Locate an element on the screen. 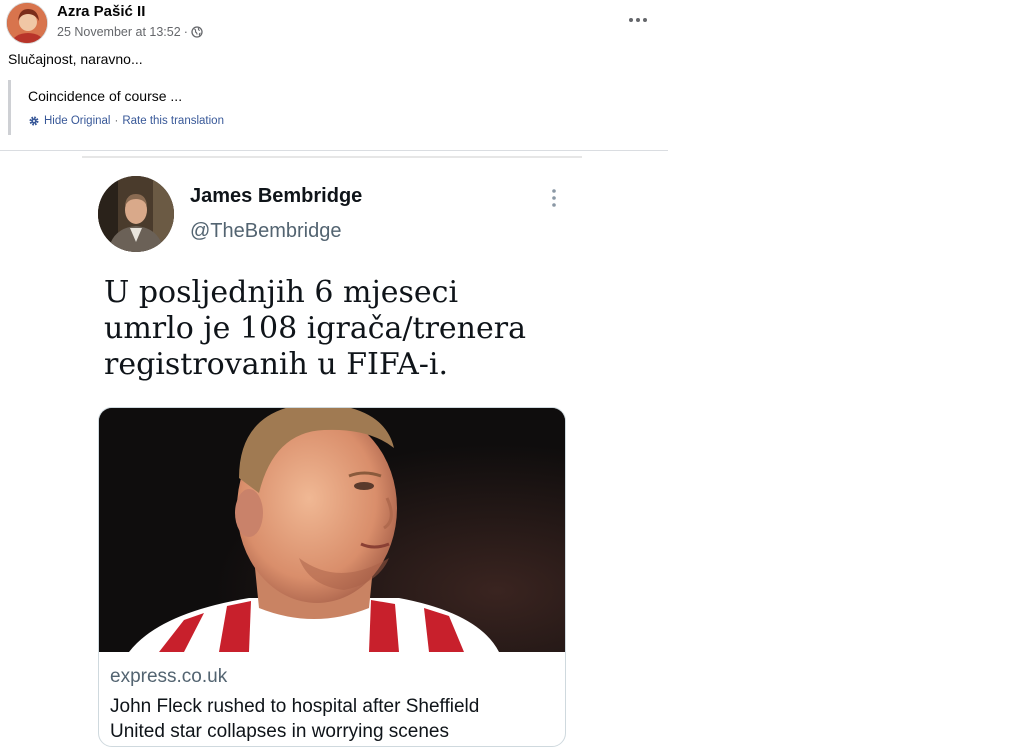 The image size is (1024, 747). tweet-display-name: James Bembridge is located at coordinates (276, 196).